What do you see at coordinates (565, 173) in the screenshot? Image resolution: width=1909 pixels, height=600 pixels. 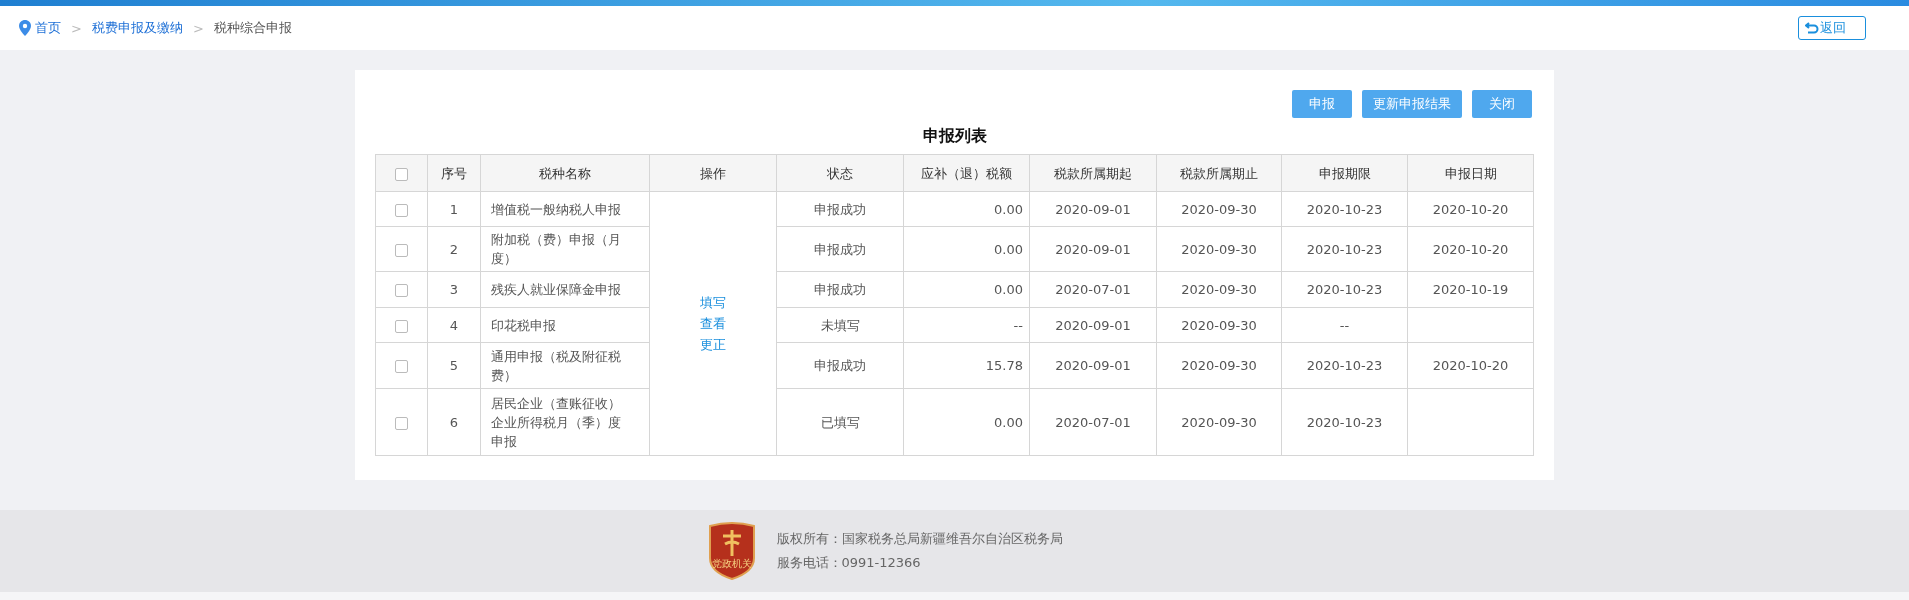 I see `column-header: 税种名称` at bounding box center [565, 173].